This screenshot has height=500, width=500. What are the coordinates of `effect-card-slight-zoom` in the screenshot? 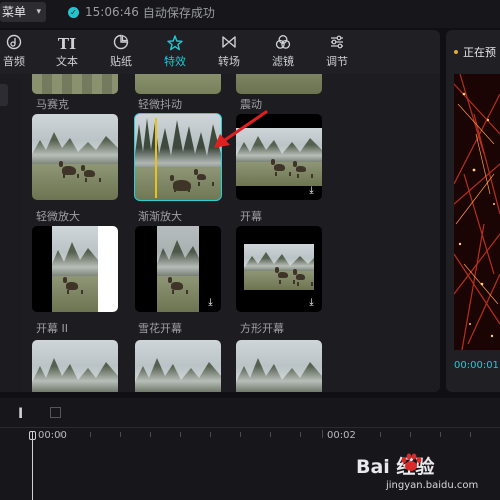 It's located at (75, 157).